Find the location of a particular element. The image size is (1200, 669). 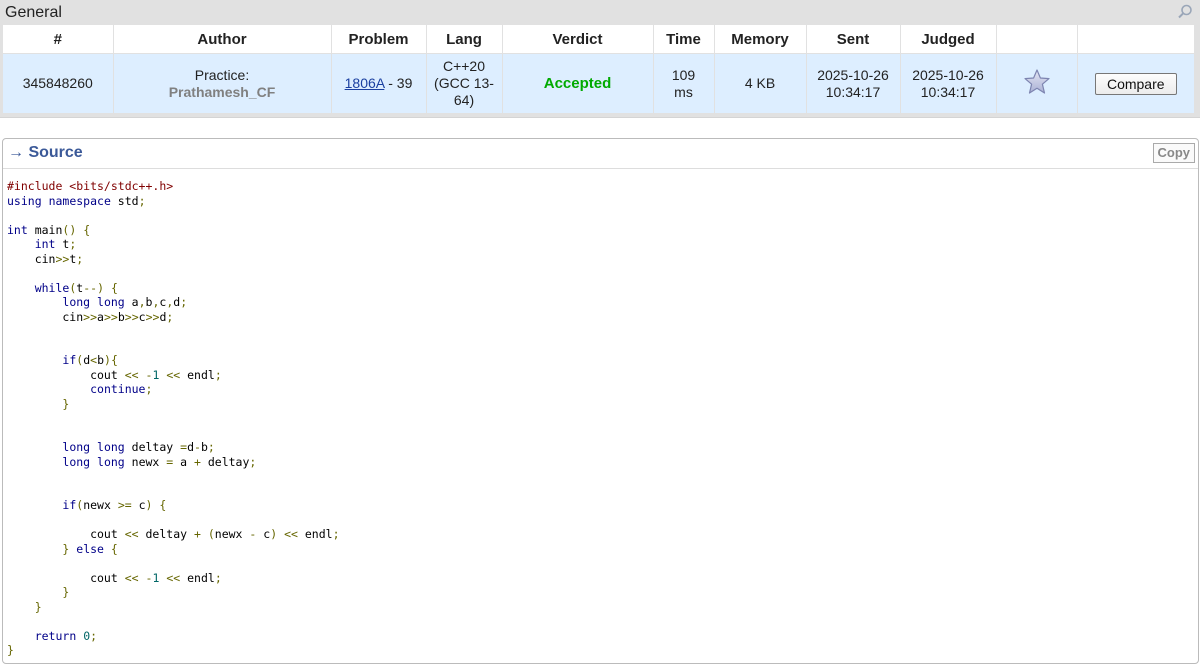

col-header-author: Author is located at coordinates (222, 39).